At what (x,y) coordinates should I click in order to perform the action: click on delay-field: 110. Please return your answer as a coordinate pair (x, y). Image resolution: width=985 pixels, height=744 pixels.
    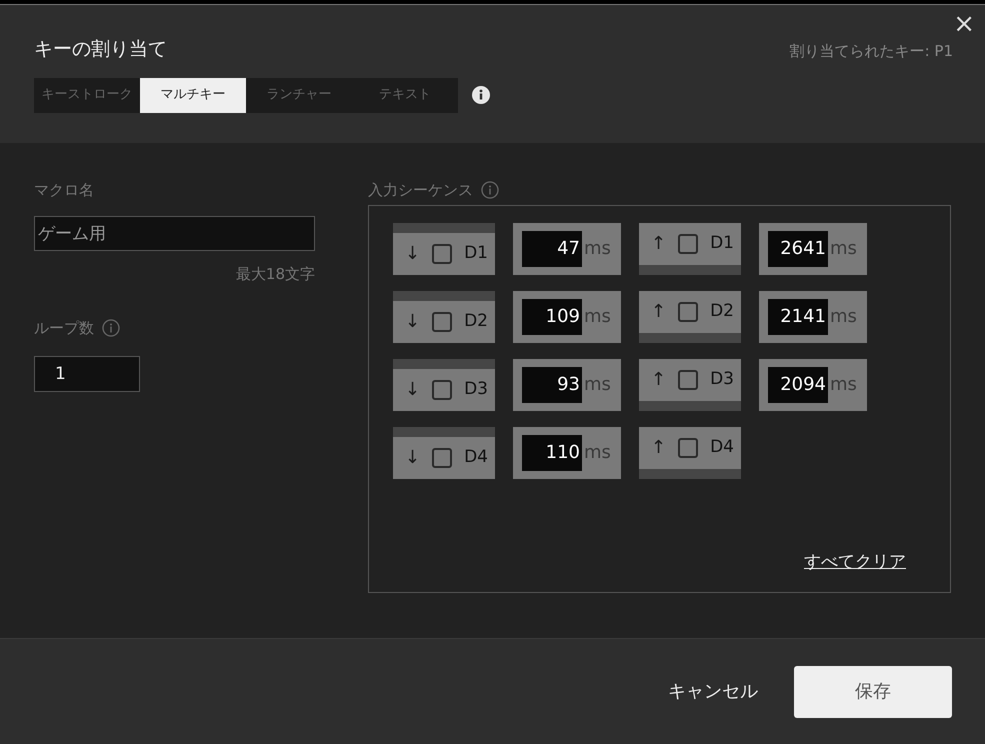
    Looking at the image, I should click on (552, 452).